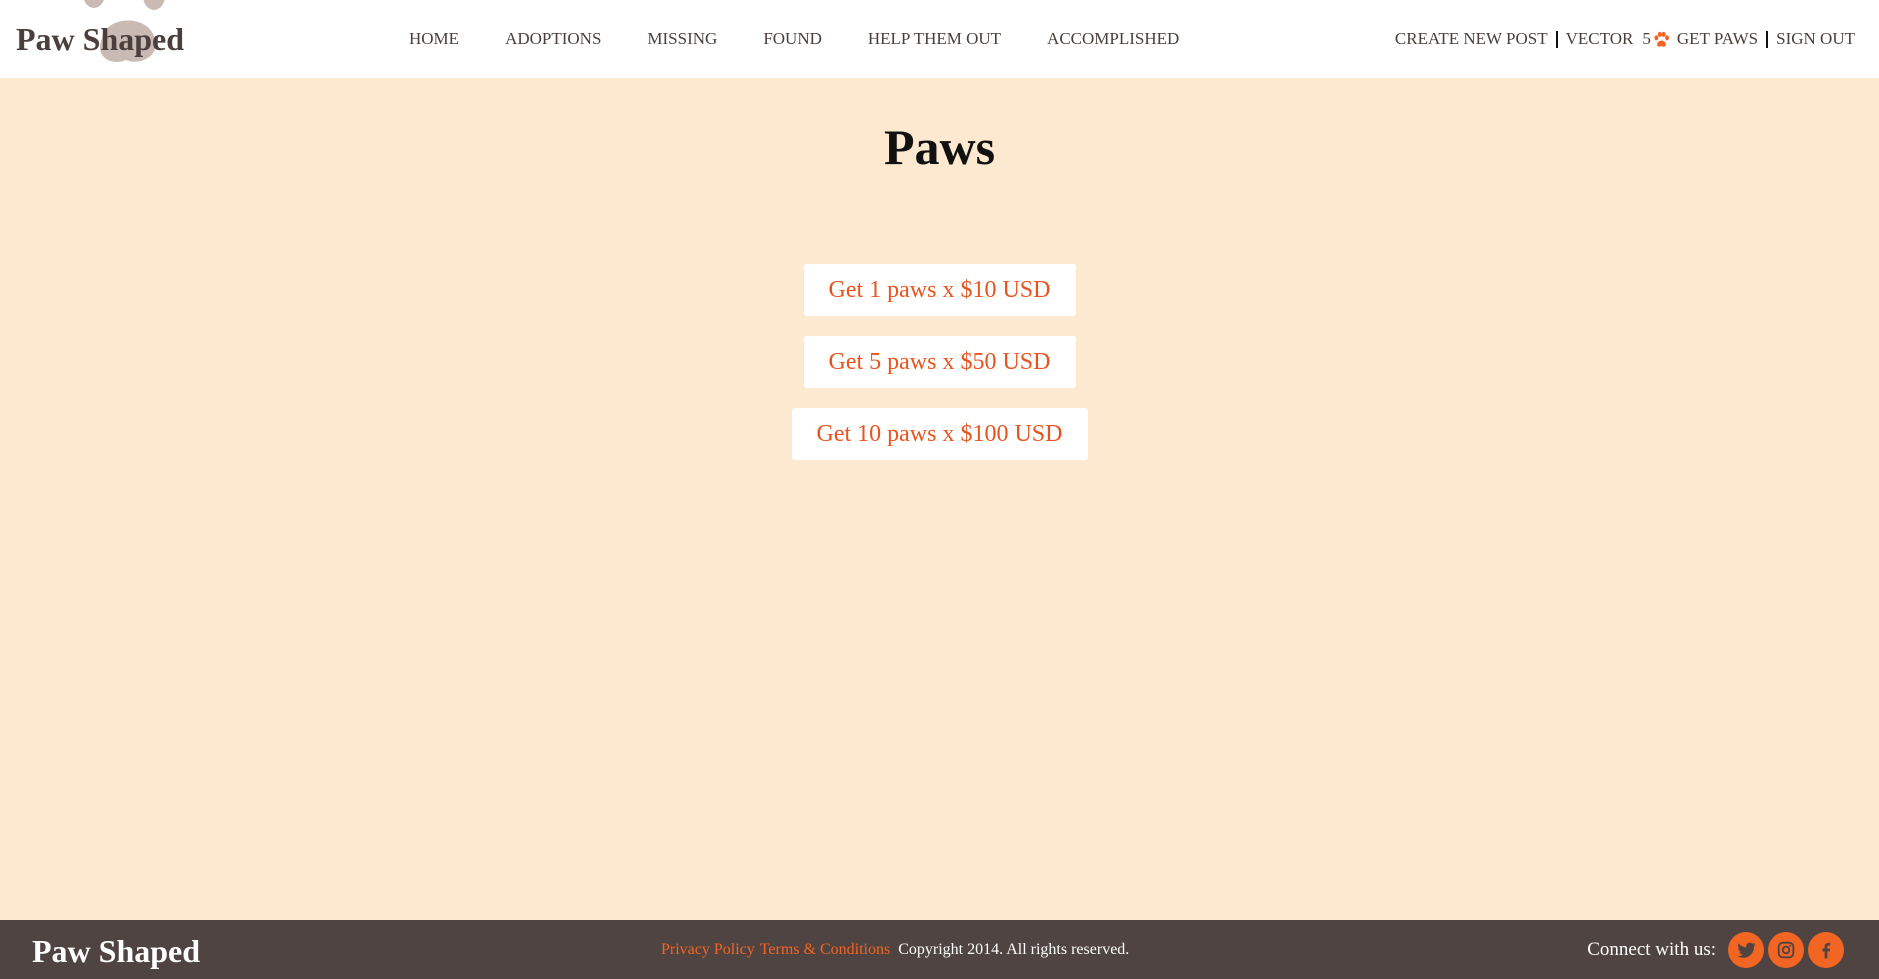 This screenshot has width=1879, height=979. What do you see at coordinates (939, 434) in the screenshot?
I see `buy-10-paws-button: Get 10 paws x $100 USD` at bounding box center [939, 434].